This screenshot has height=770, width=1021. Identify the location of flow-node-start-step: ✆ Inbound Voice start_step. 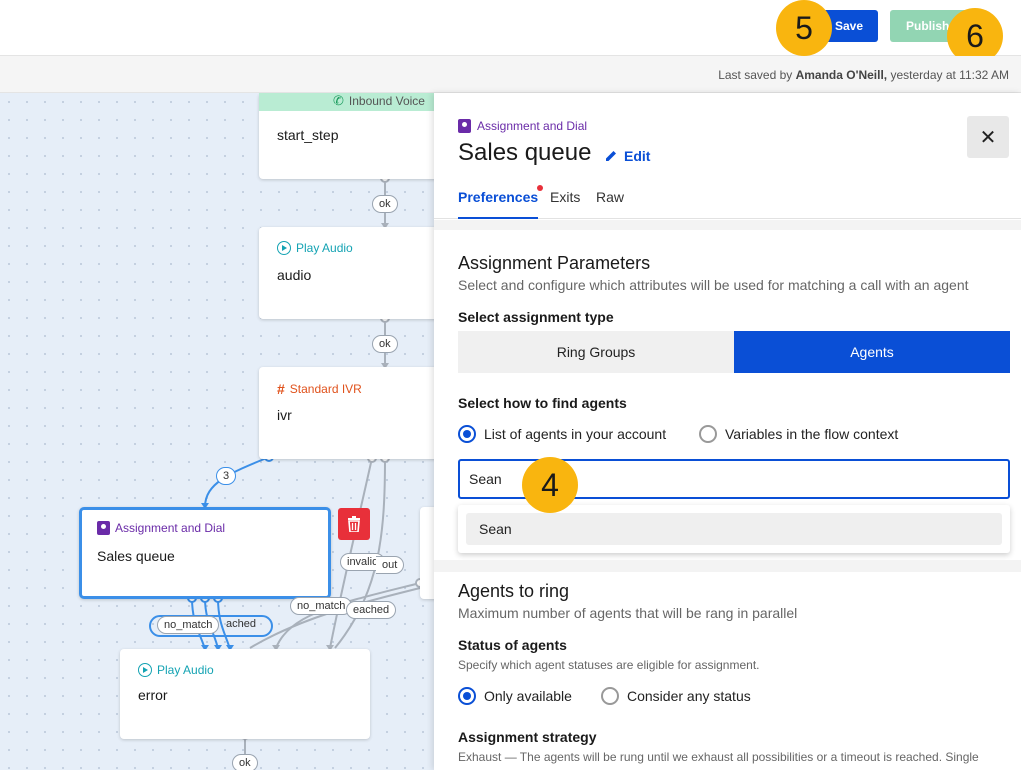
(346, 136).